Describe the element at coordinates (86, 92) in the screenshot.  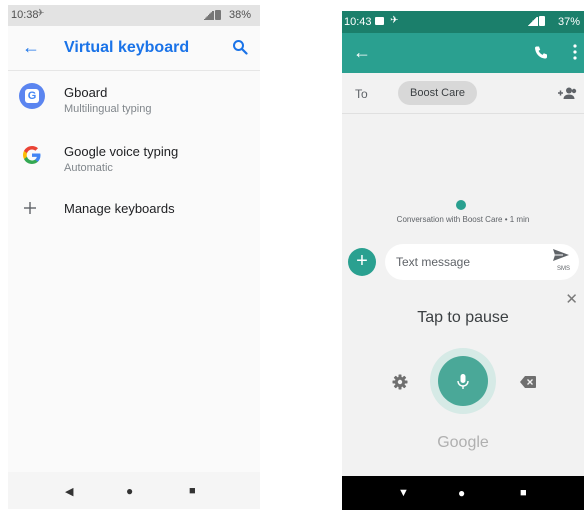
I see `list-item-label: Gboard` at that location.